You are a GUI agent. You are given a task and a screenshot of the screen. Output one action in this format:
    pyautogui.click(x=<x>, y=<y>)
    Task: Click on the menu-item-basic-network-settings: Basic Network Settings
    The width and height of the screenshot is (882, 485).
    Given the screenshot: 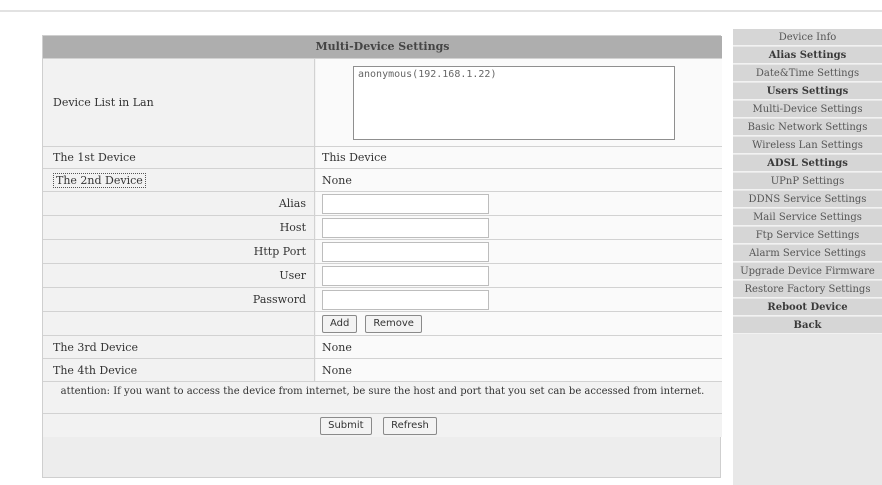 What is the action you would take?
    pyautogui.click(x=807, y=127)
    